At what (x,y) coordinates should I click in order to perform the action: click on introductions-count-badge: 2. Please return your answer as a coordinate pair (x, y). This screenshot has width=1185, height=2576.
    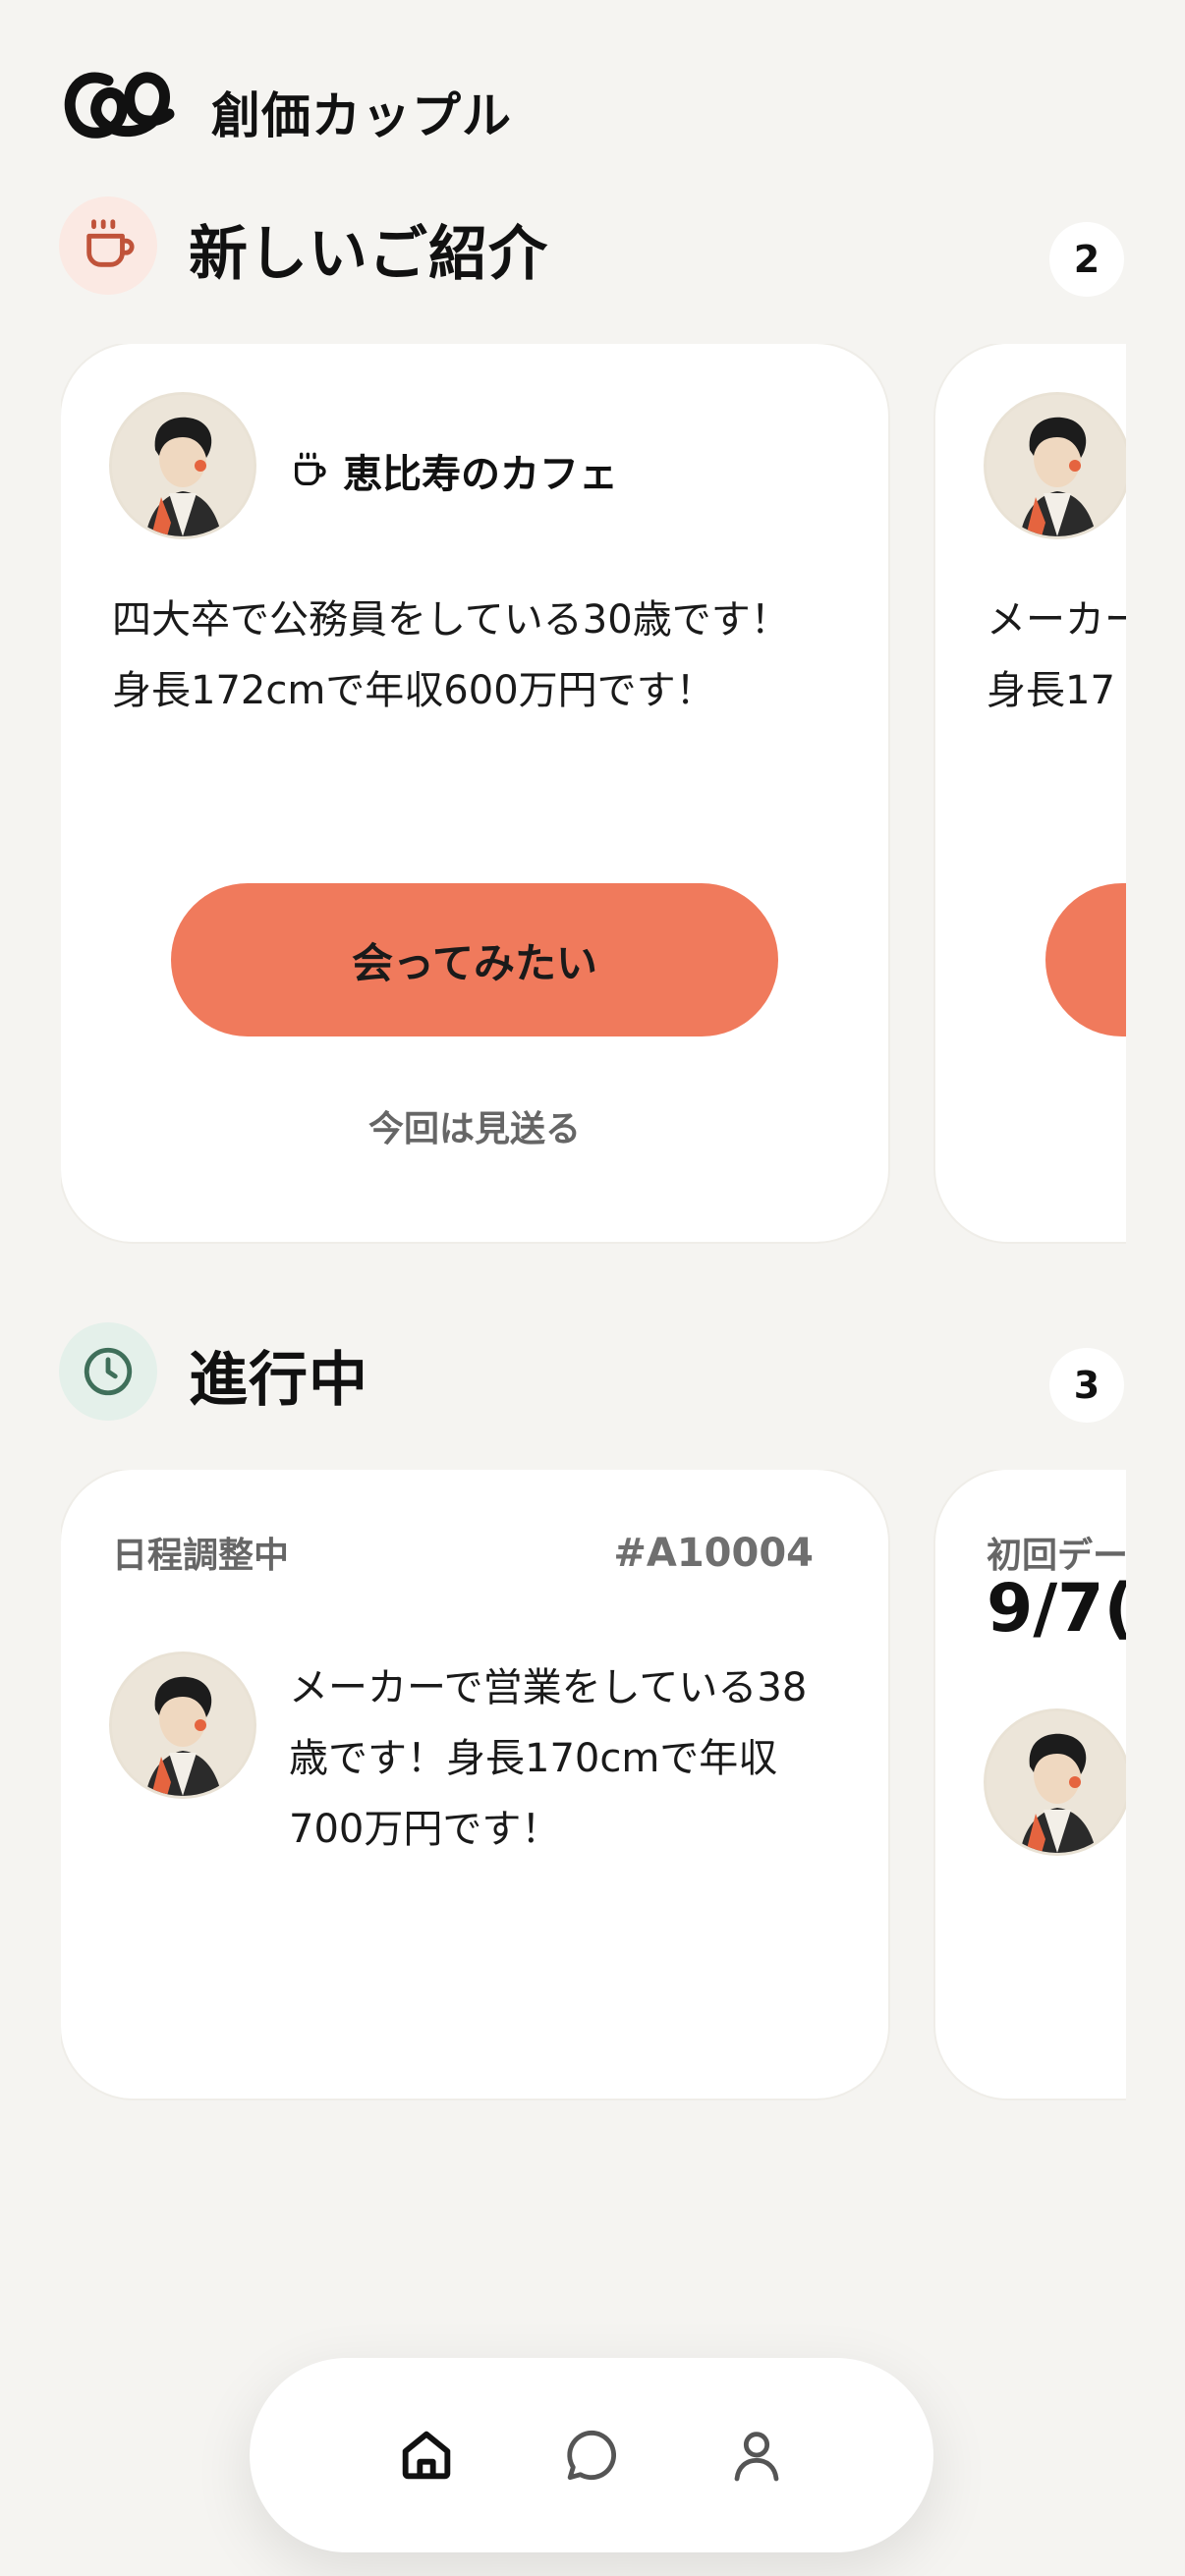
    Looking at the image, I should click on (1087, 259).